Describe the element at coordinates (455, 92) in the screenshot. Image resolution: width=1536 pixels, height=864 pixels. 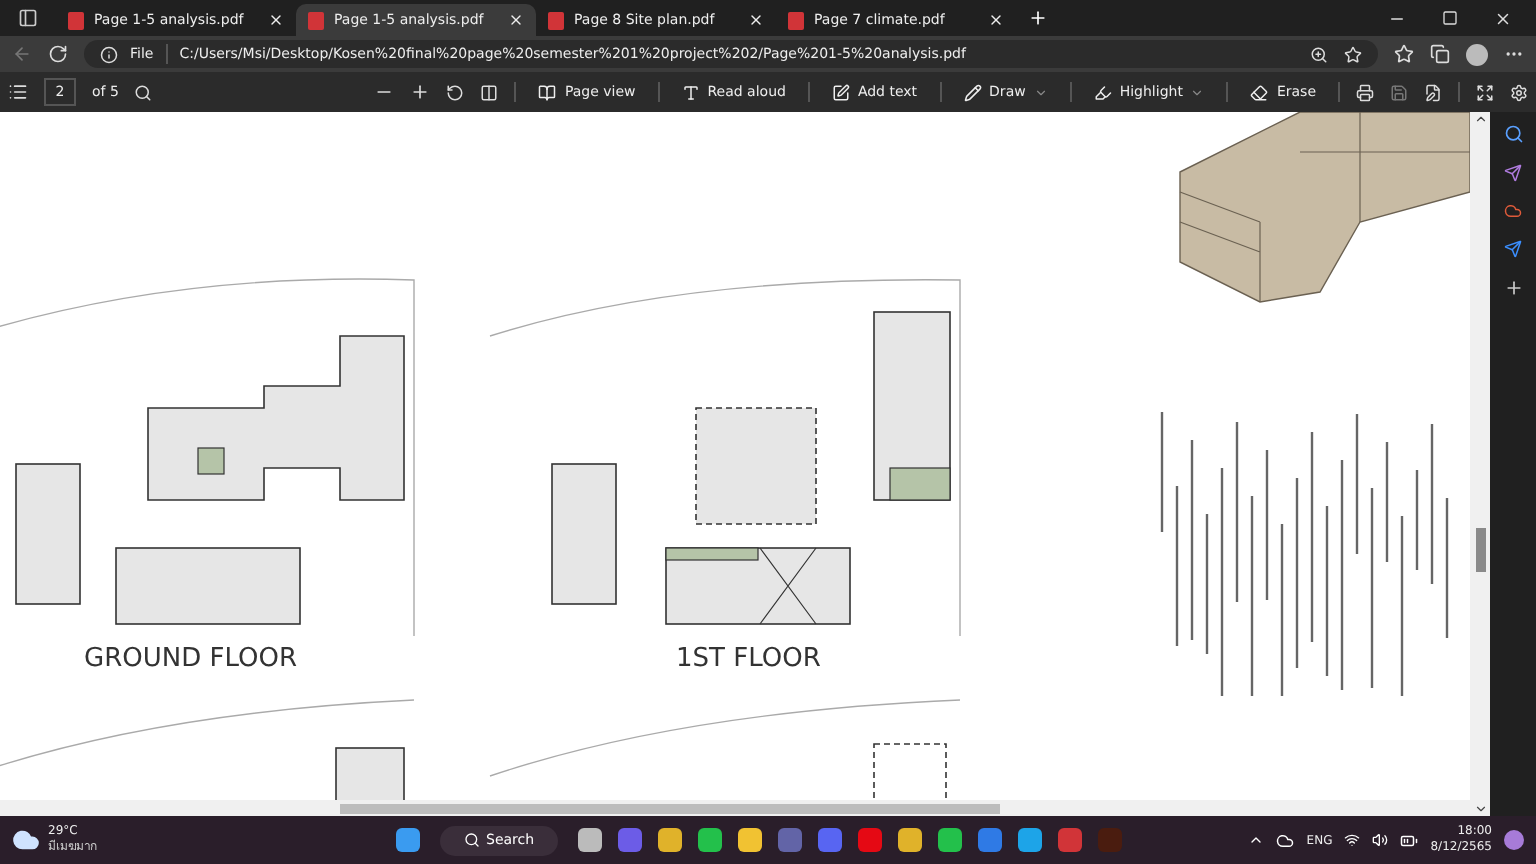
I see `rotate-icon` at that location.